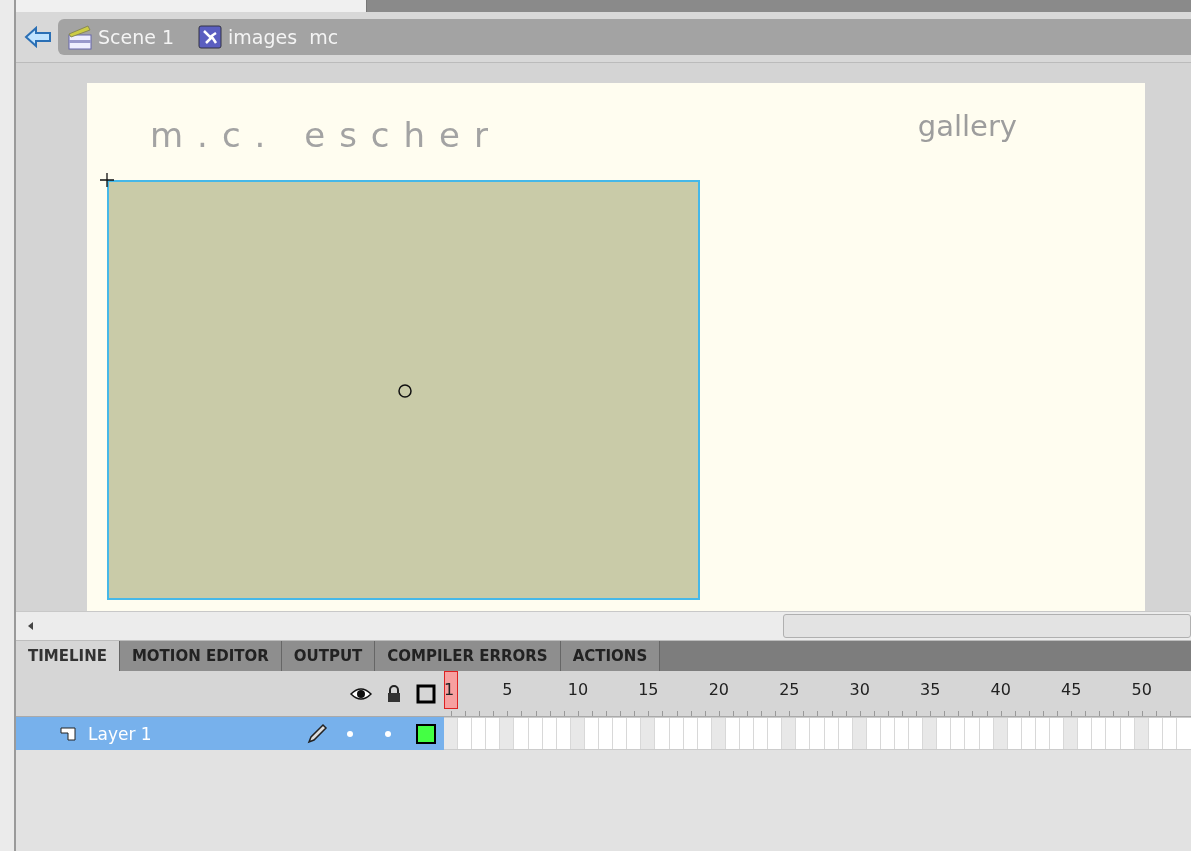 This screenshot has width=1191, height=851. I want to click on clapperboard-icon, so click(80, 37).